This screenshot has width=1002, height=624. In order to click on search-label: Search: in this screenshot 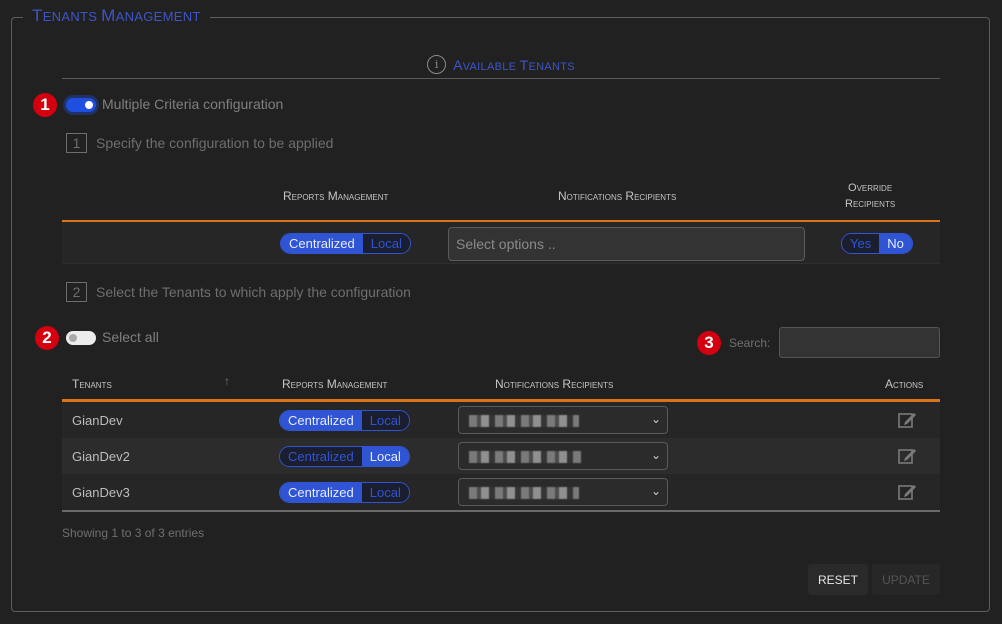, I will do `click(750, 343)`.